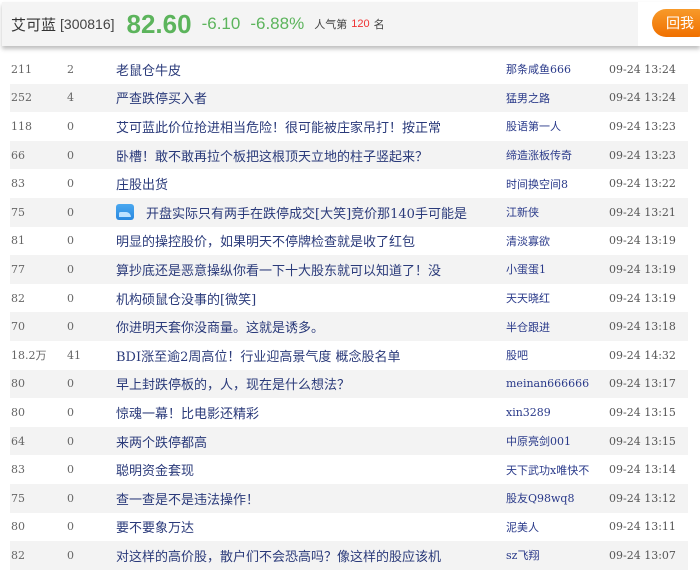  Describe the element at coordinates (233, 386) in the screenshot. I see `post-title: 早上封跌停板的，人，现在是什么想法？` at that location.